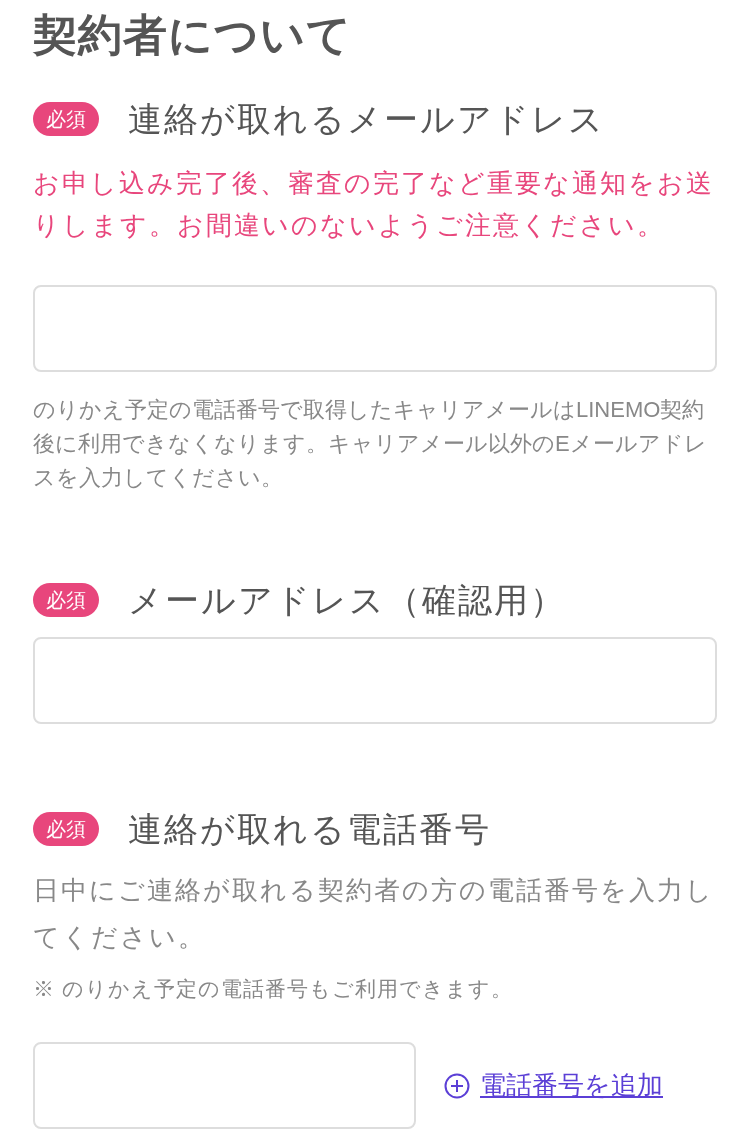  What do you see at coordinates (374, 204) in the screenshot?
I see `notice-text: お申し込み完了後、審査の完了など重要な通知をお送りします。お間違いのないようご注意ください。` at bounding box center [374, 204].